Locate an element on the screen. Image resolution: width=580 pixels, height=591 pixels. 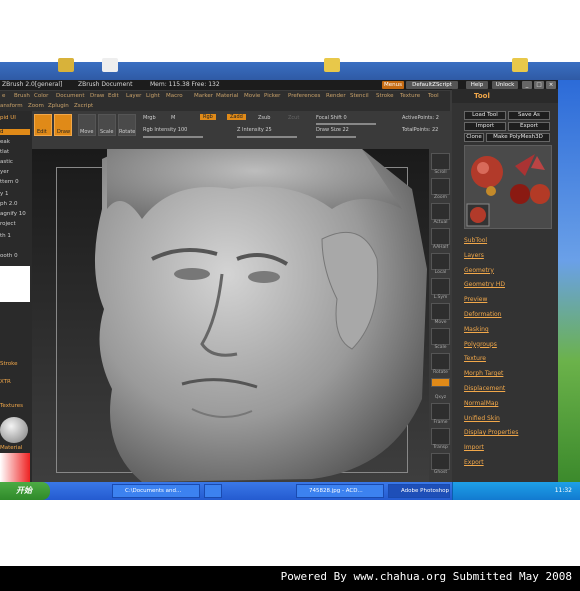
maximize-button: □ is located at coordinates (539, 85).